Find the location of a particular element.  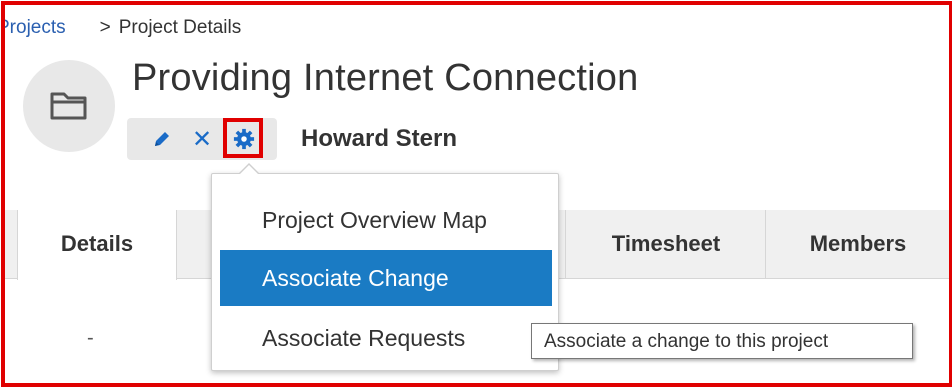

menu-item-associate-change: Associate Change is located at coordinates (386, 278).